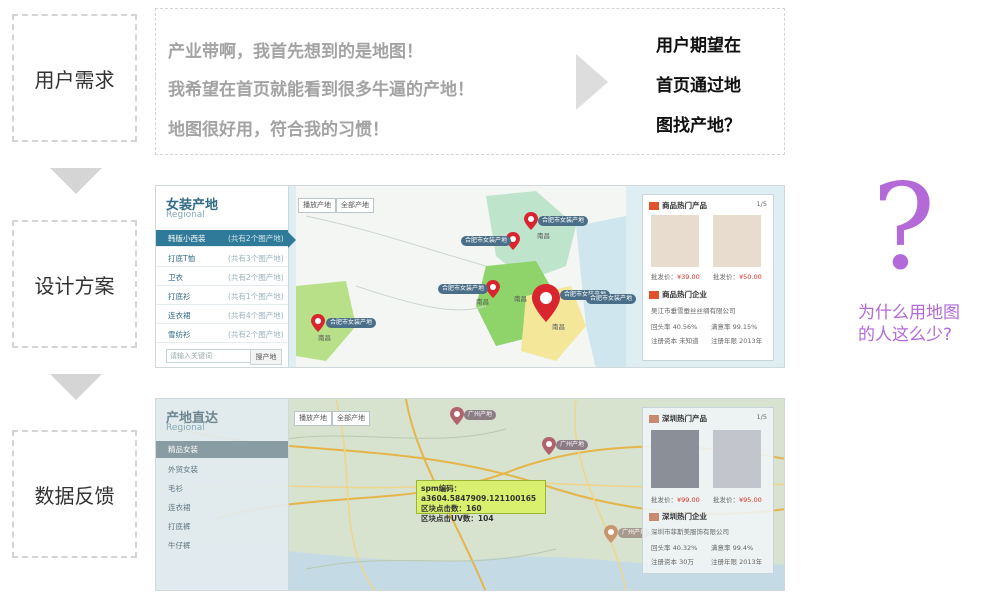 The height and width of the screenshot is (600, 1000). I want to click on stage-user-needs: 用户需求, so click(74, 78).